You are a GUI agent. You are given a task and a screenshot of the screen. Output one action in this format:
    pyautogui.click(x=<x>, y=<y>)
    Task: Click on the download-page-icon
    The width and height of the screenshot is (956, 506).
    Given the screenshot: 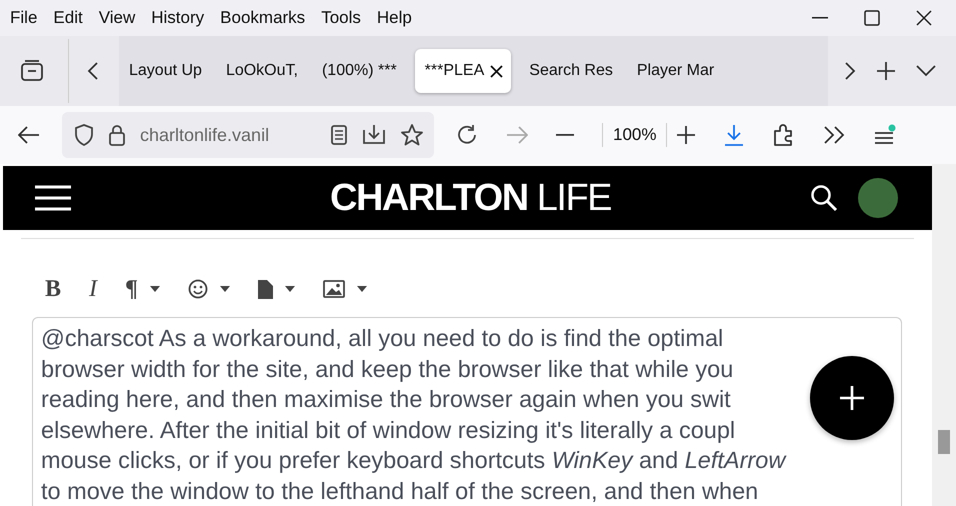 What is the action you would take?
    pyautogui.click(x=374, y=135)
    